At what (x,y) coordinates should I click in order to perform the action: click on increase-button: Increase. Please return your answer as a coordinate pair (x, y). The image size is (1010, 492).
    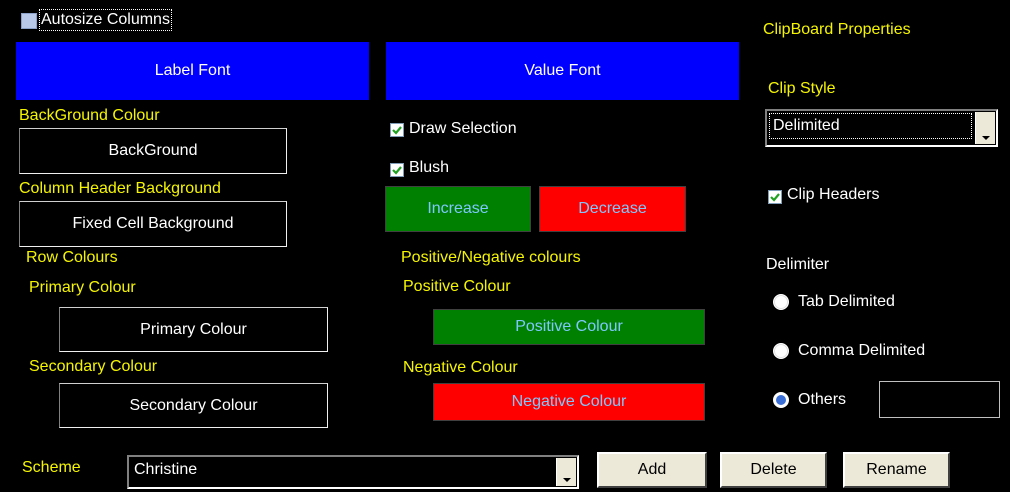
    Looking at the image, I should click on (458, 209).